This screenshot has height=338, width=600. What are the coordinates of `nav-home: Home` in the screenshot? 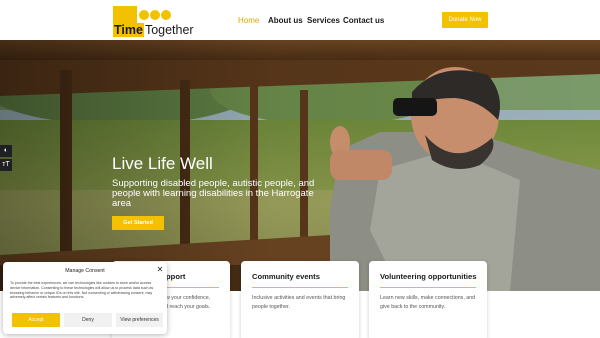 It's located at (248, 21).